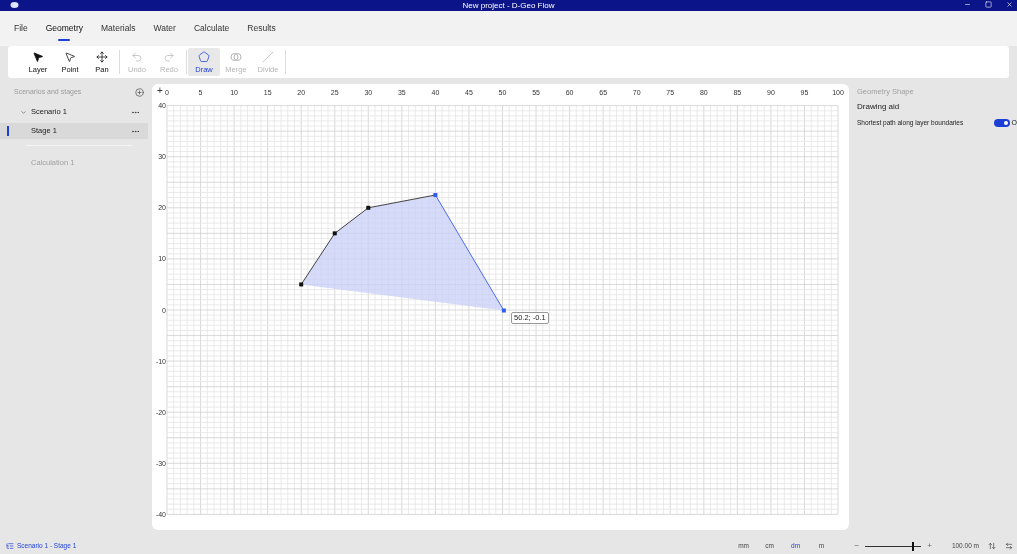 This screenshot has width=1017, height=554. I want to click on close-icon, so click(1009, 4).